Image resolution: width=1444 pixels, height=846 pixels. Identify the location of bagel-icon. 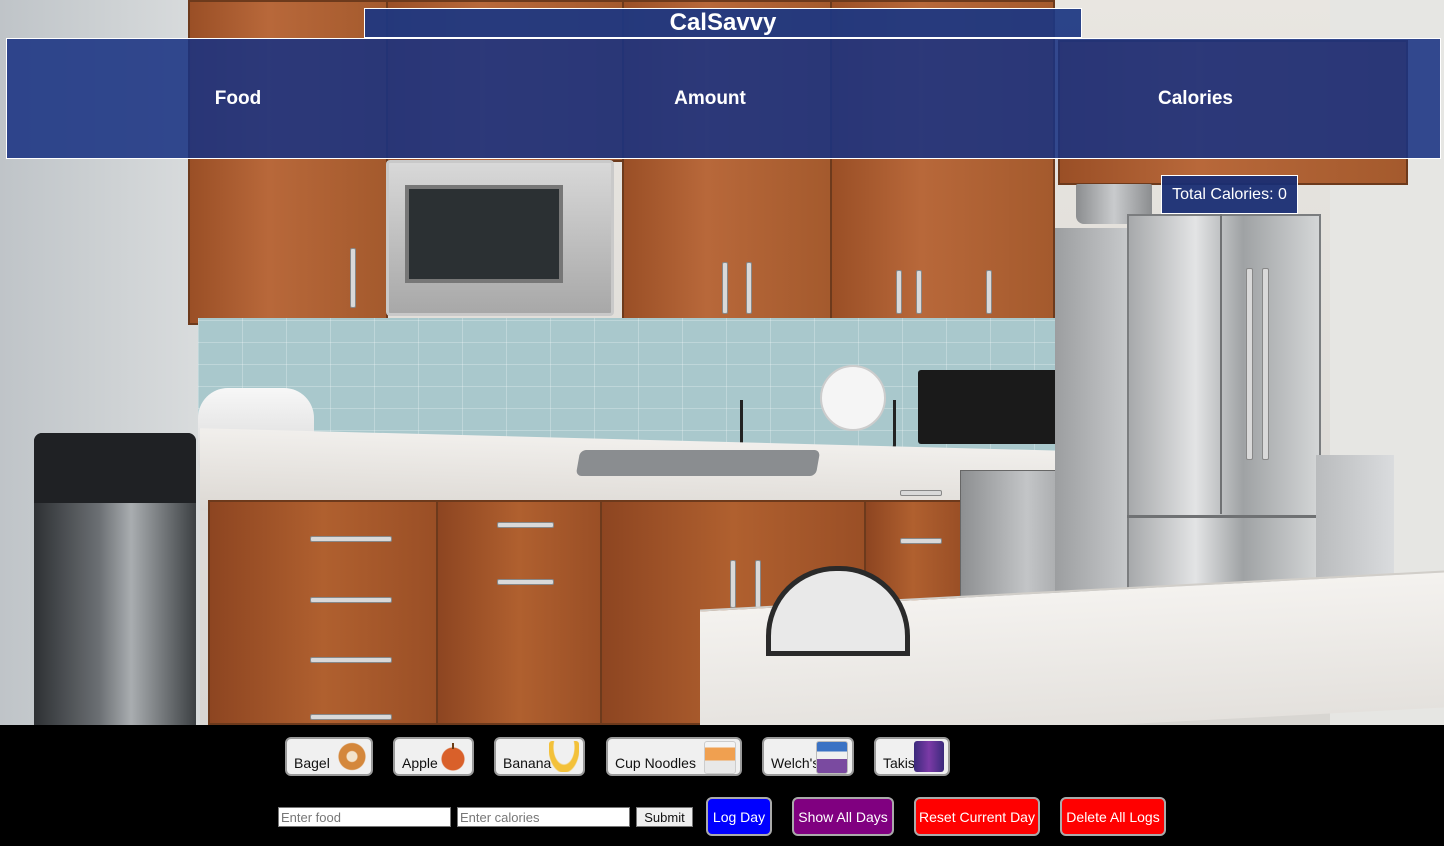
(352, 756).